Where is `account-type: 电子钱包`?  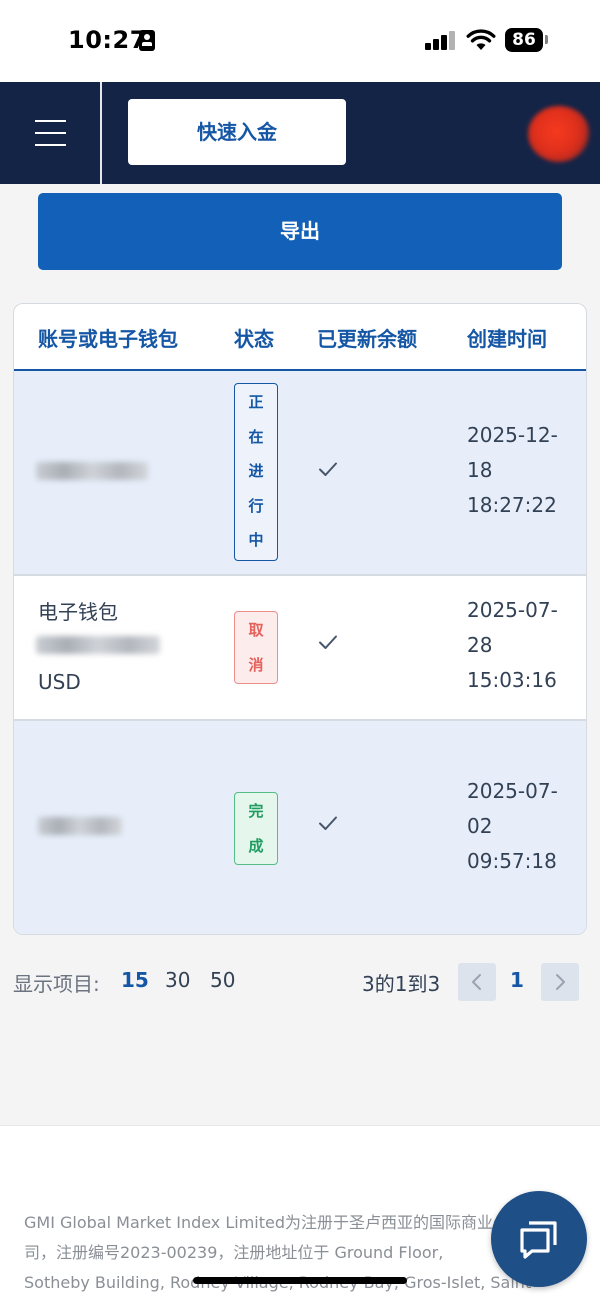
account-type: 电子钱包 is located at coordinates (78, 612).